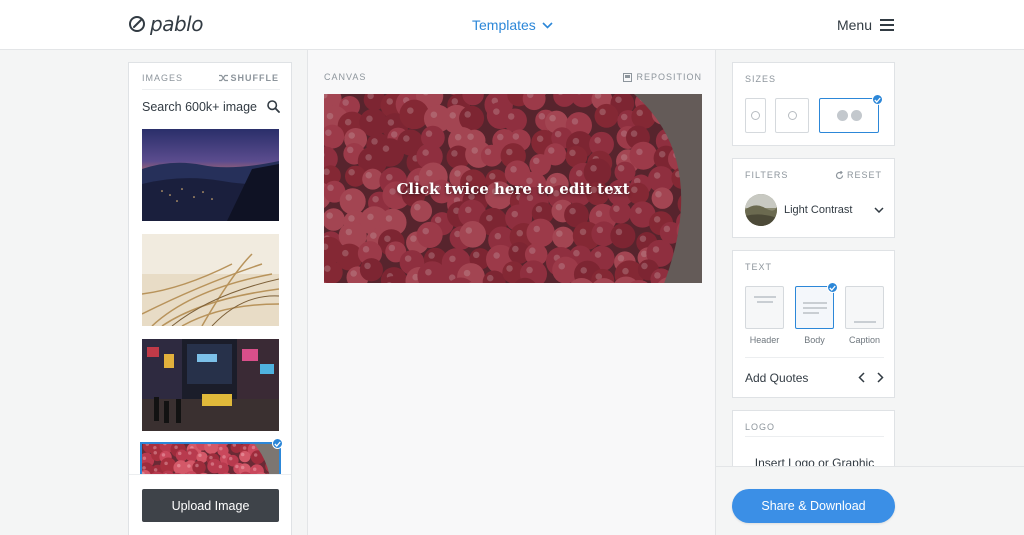 The height and width of the screenshot is (535, 1024). I want to click on filter-preview-thumbnail, so click(761, 210).